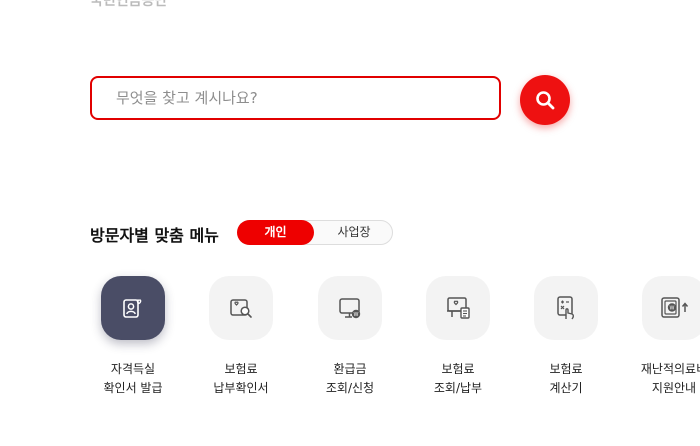 Image resolution: width=700 pixels, height=446 pixels. What do you see at coordinates (670, 378) in the screenshot?
I see `menu-item-label: 재난적의료비 지원안내` at bounding box center [670, 378].